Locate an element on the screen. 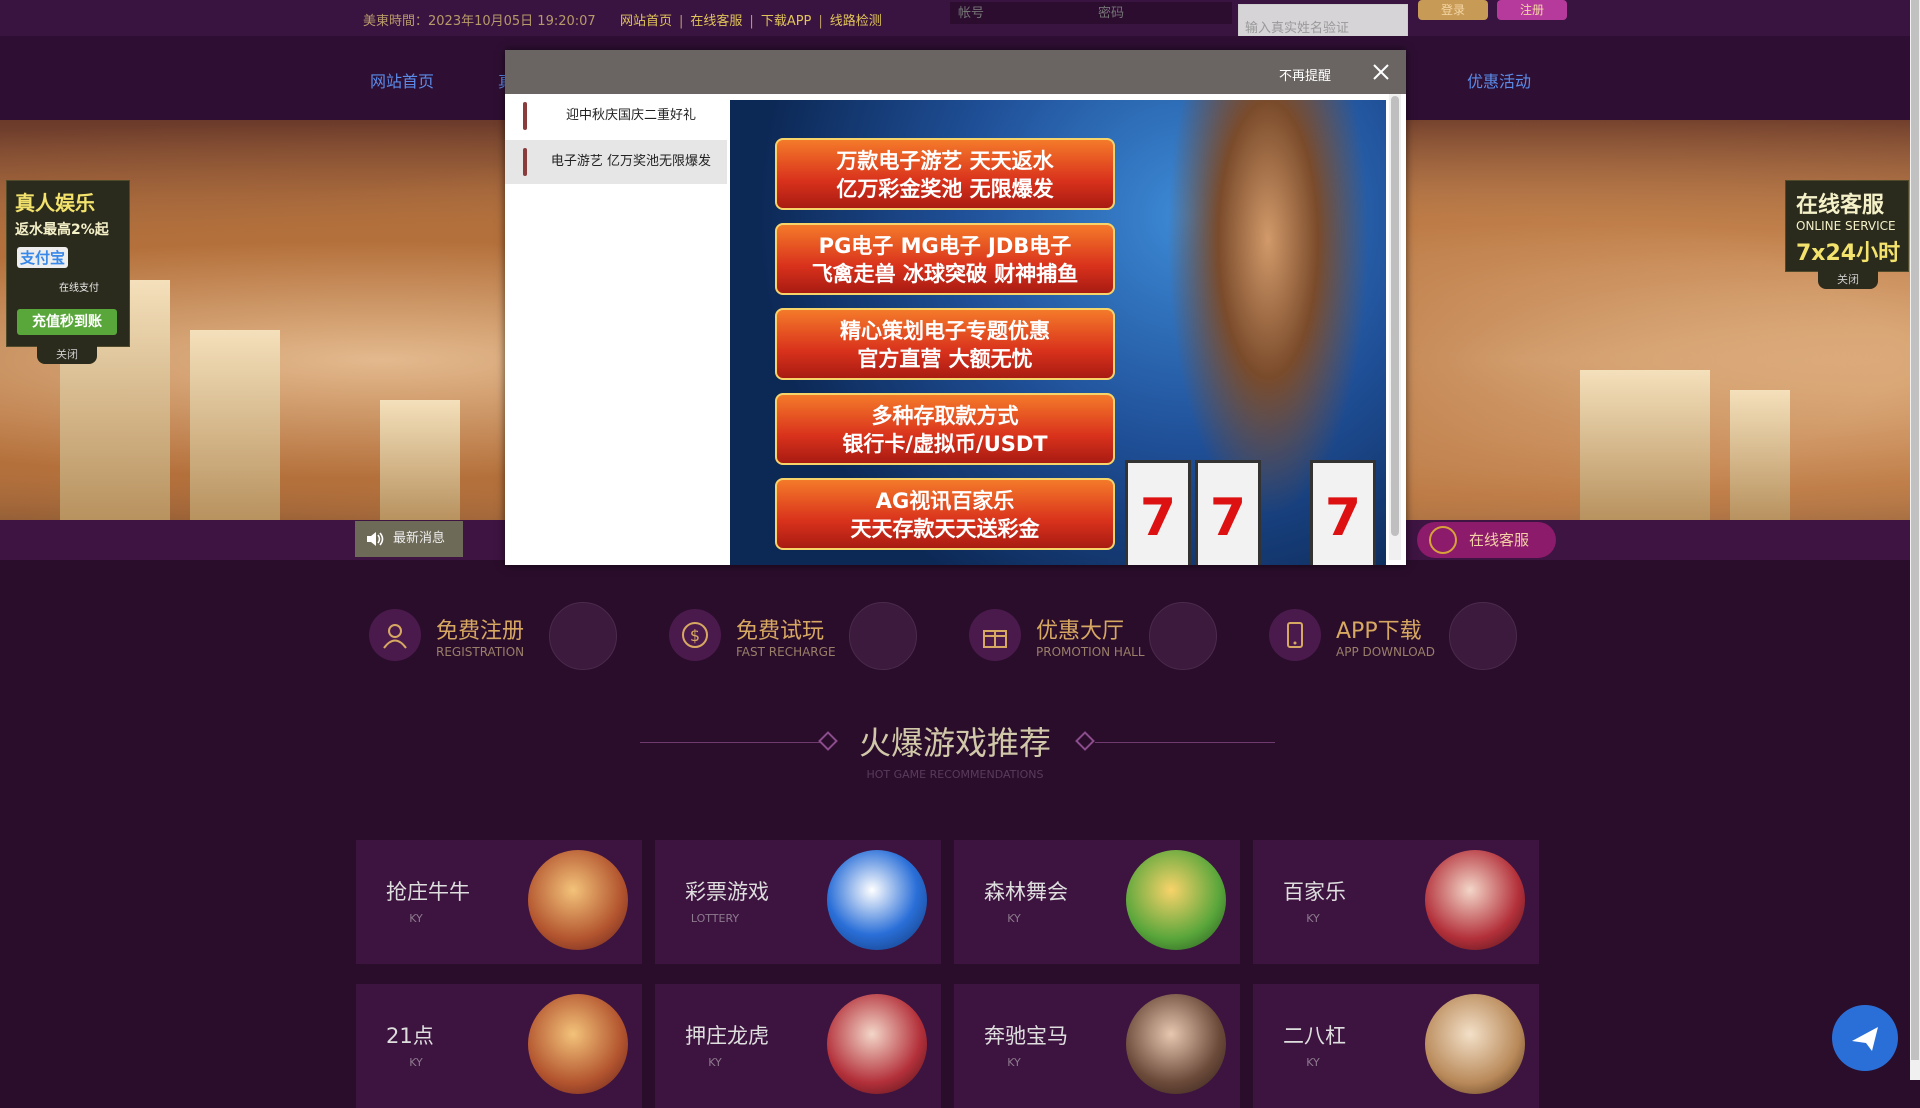 The width and height of the screenshot is (1920, 1108). right-float-close-button: 关闭 is located at coordinates (1848, 280).